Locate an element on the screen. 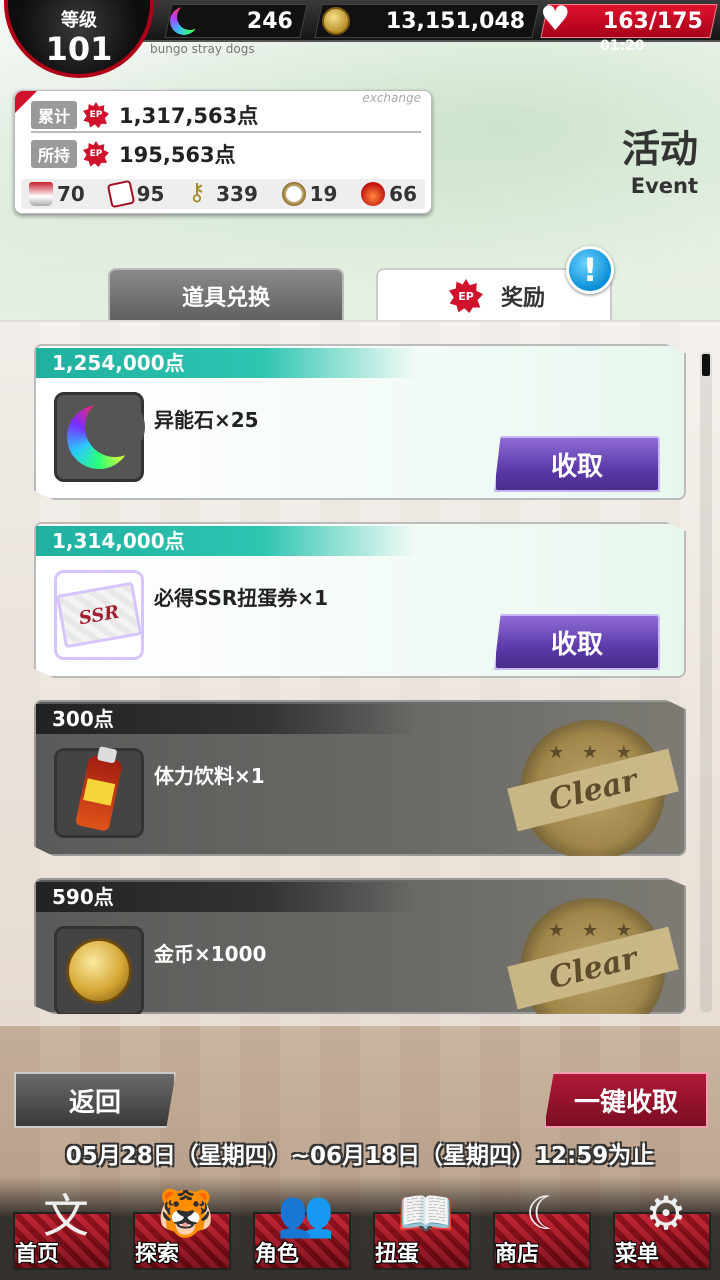 The image size is (720, 1280). cumulative-label: 累计 is located at coordinates (54, 115).